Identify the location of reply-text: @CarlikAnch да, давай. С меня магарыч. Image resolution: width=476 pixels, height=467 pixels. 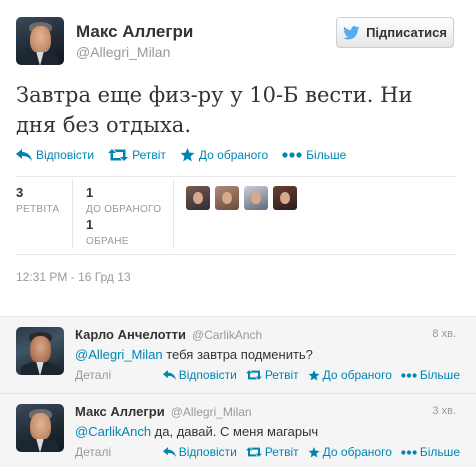
(196, 431).